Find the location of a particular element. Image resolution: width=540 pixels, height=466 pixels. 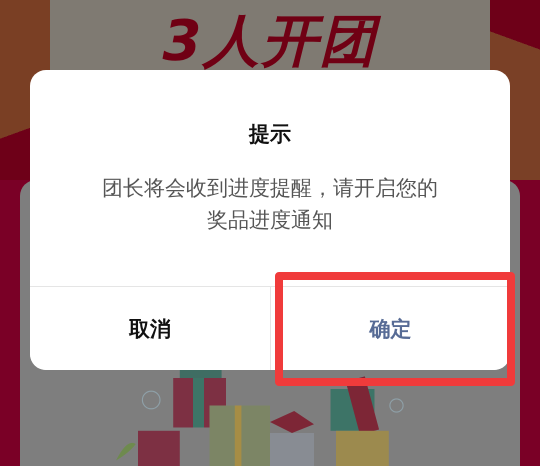

dialog-title: 提示 is located at coordinates (270, 134).